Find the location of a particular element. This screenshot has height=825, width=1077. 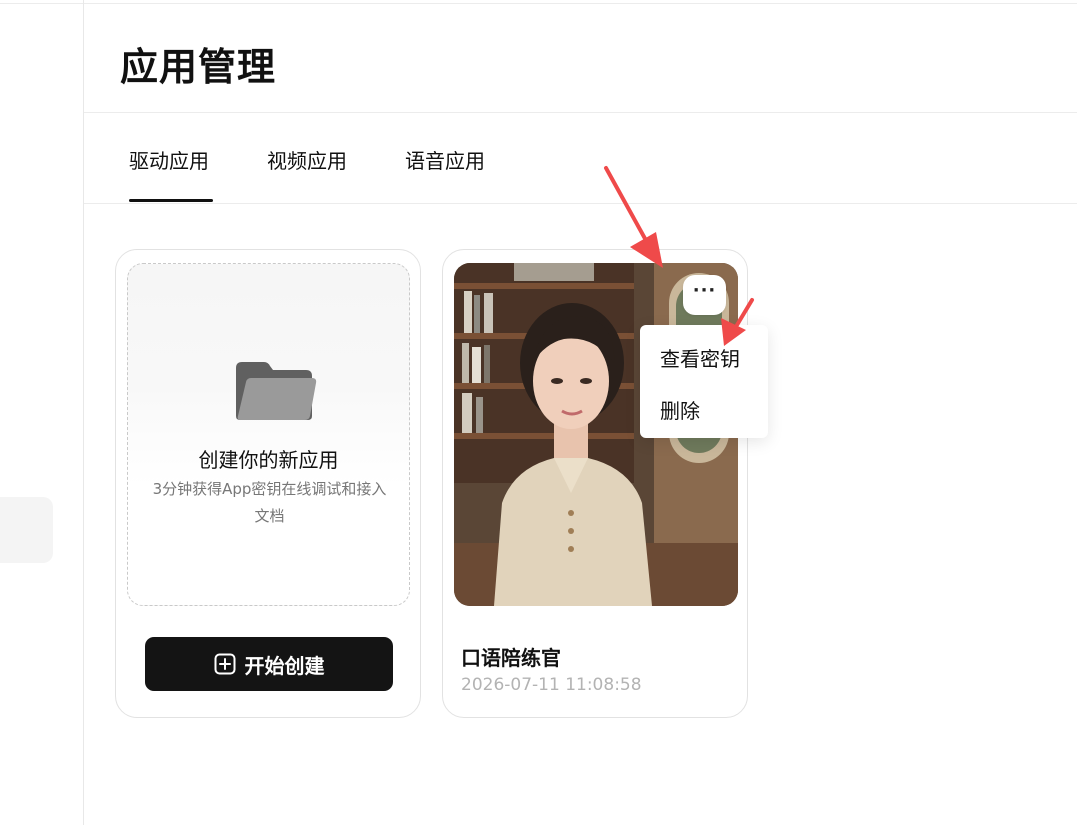

start-create-button: 开始创建 is located at coordinates (269, 664).